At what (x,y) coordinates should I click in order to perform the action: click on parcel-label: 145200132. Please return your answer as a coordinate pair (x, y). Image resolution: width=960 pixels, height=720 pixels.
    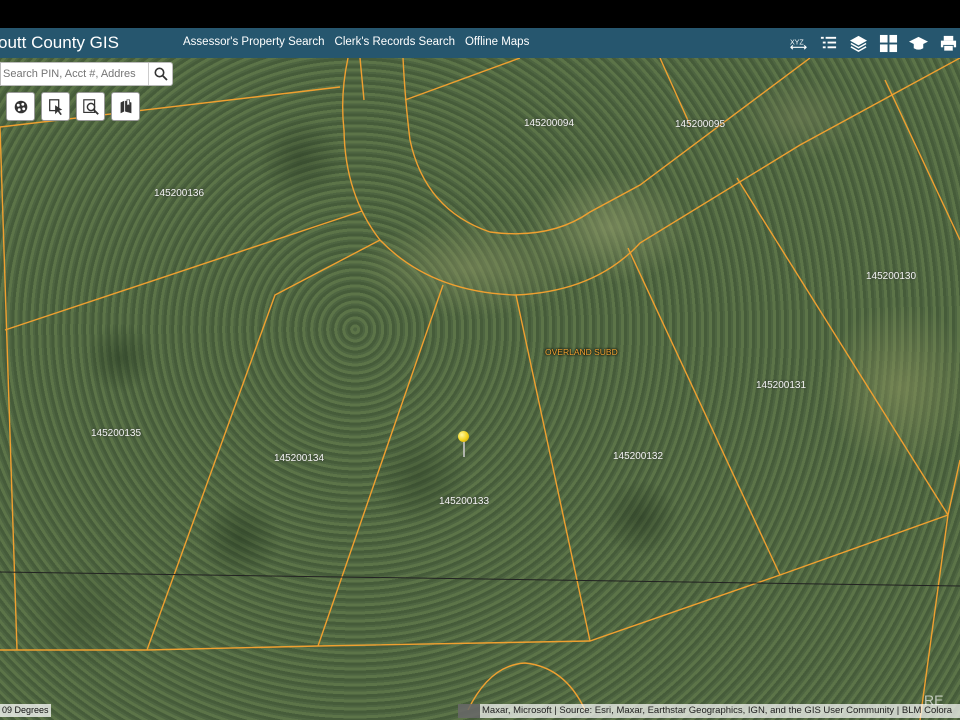
    Looking at the image, I should click on (638, 456).